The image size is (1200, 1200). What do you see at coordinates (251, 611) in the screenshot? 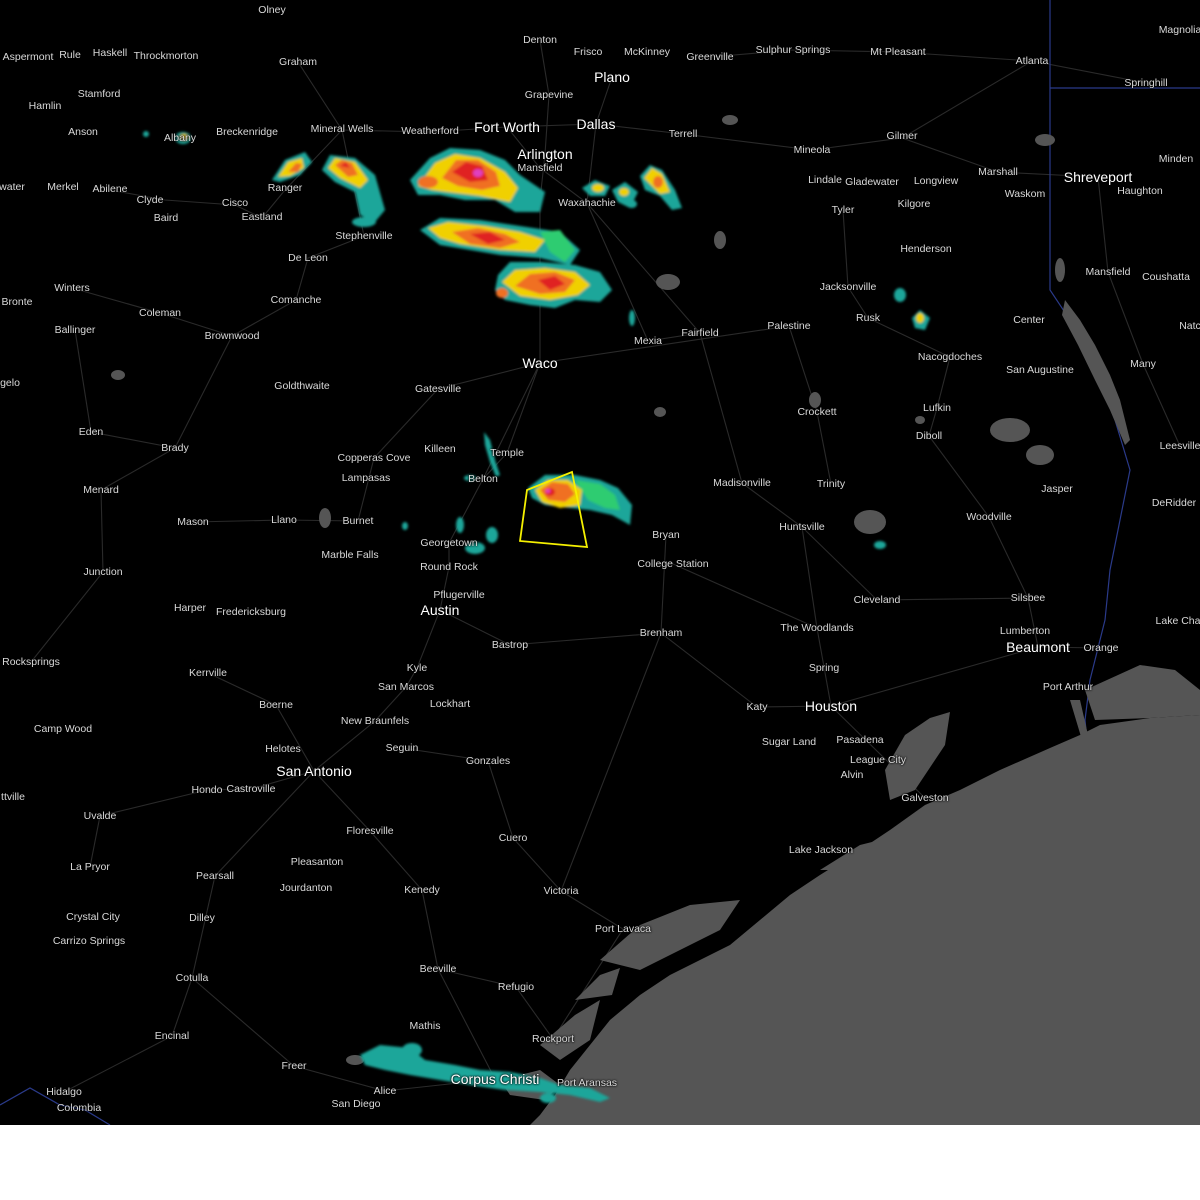
I see `city-label: Fredericksburg` at bounding box center [251, 611].